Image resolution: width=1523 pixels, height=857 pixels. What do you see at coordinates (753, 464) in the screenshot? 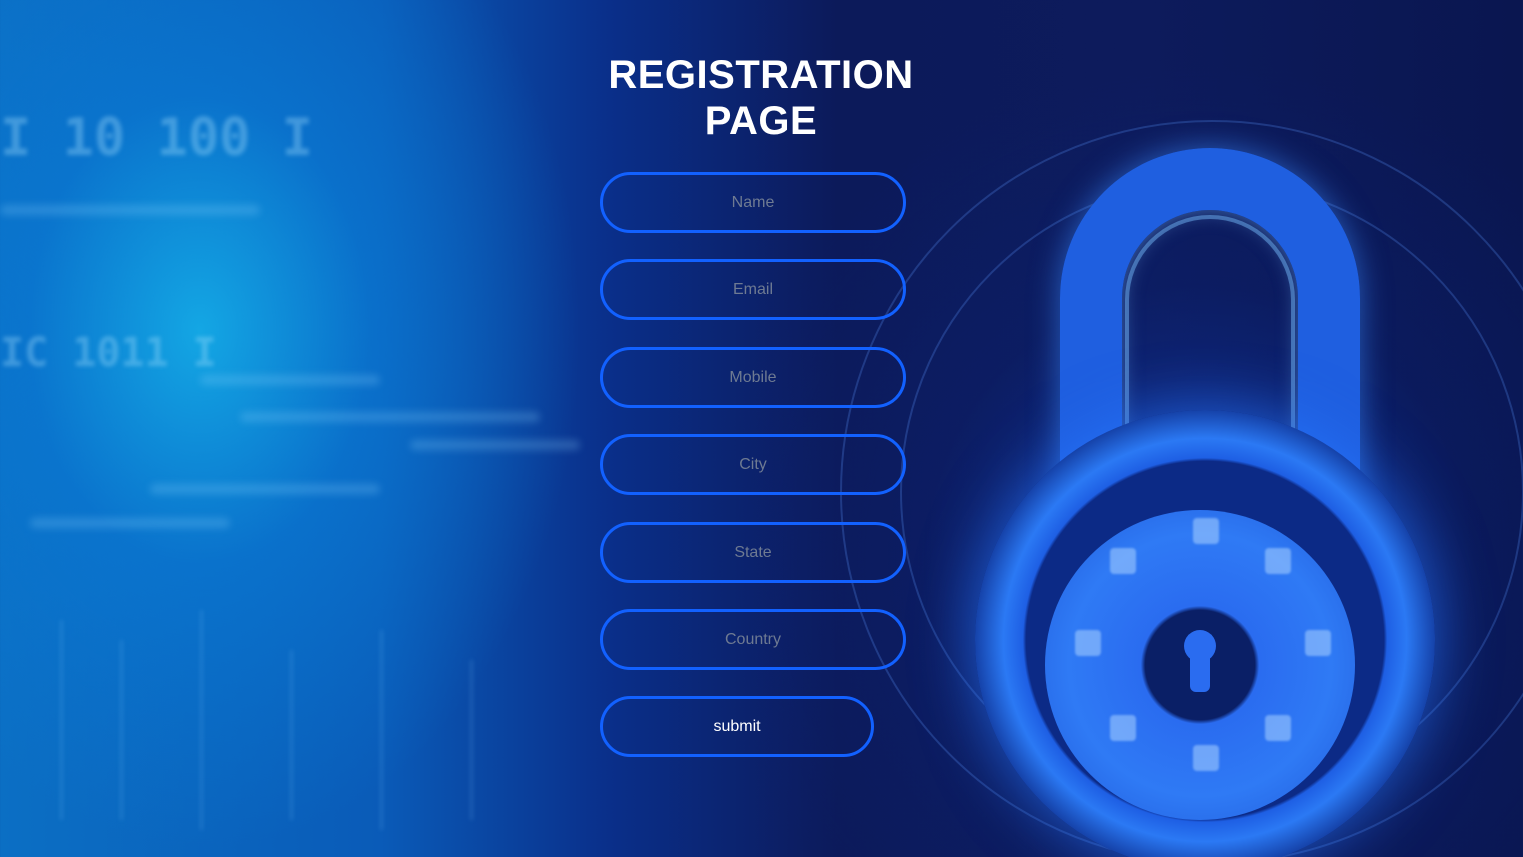
I see `city-input` at bounding box center [753, 464].